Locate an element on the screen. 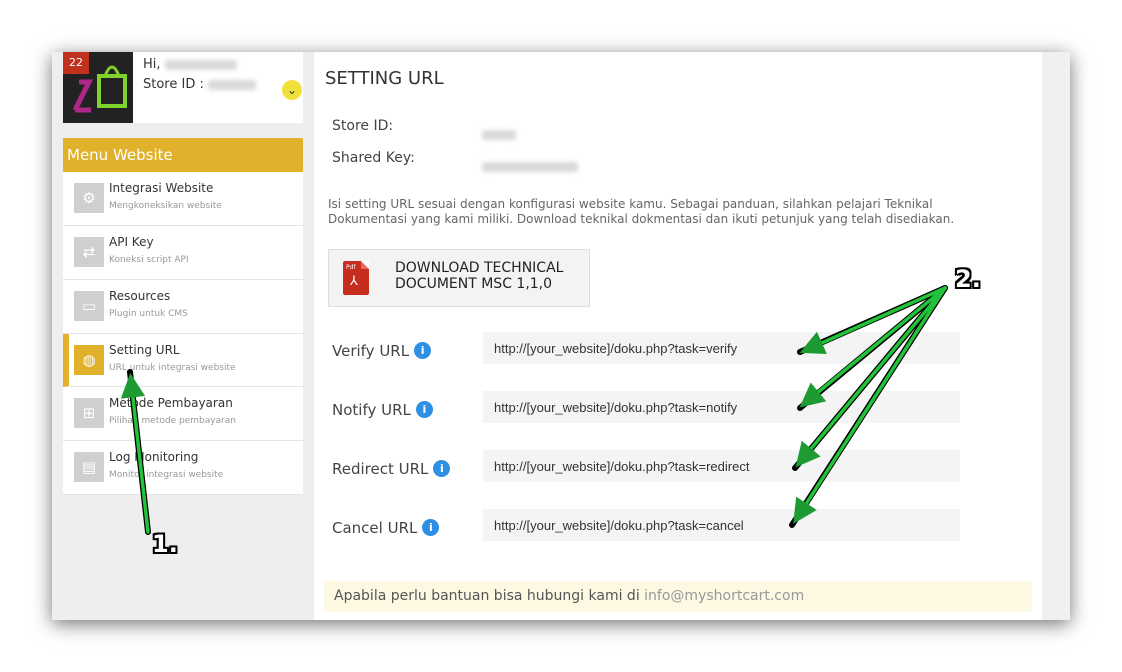  menu-header: Menu Website is located at coordinates (183, 155).